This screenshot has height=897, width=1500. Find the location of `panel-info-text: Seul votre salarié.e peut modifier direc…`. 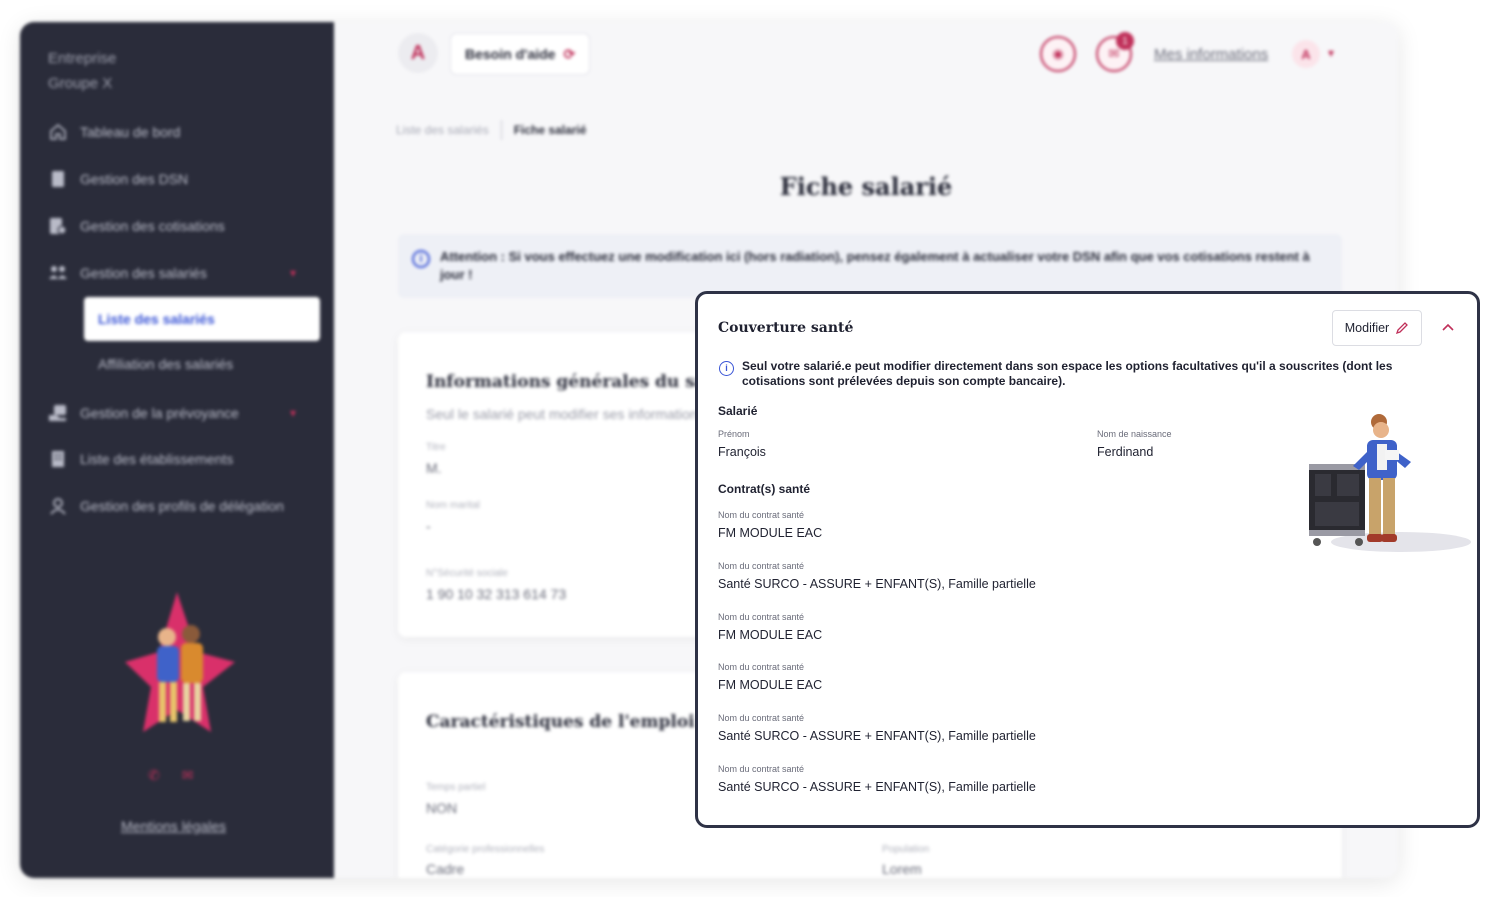

panel-info-text: Seul votre salarié.e peut modifier direc… is located at coordinates (1067, 373).